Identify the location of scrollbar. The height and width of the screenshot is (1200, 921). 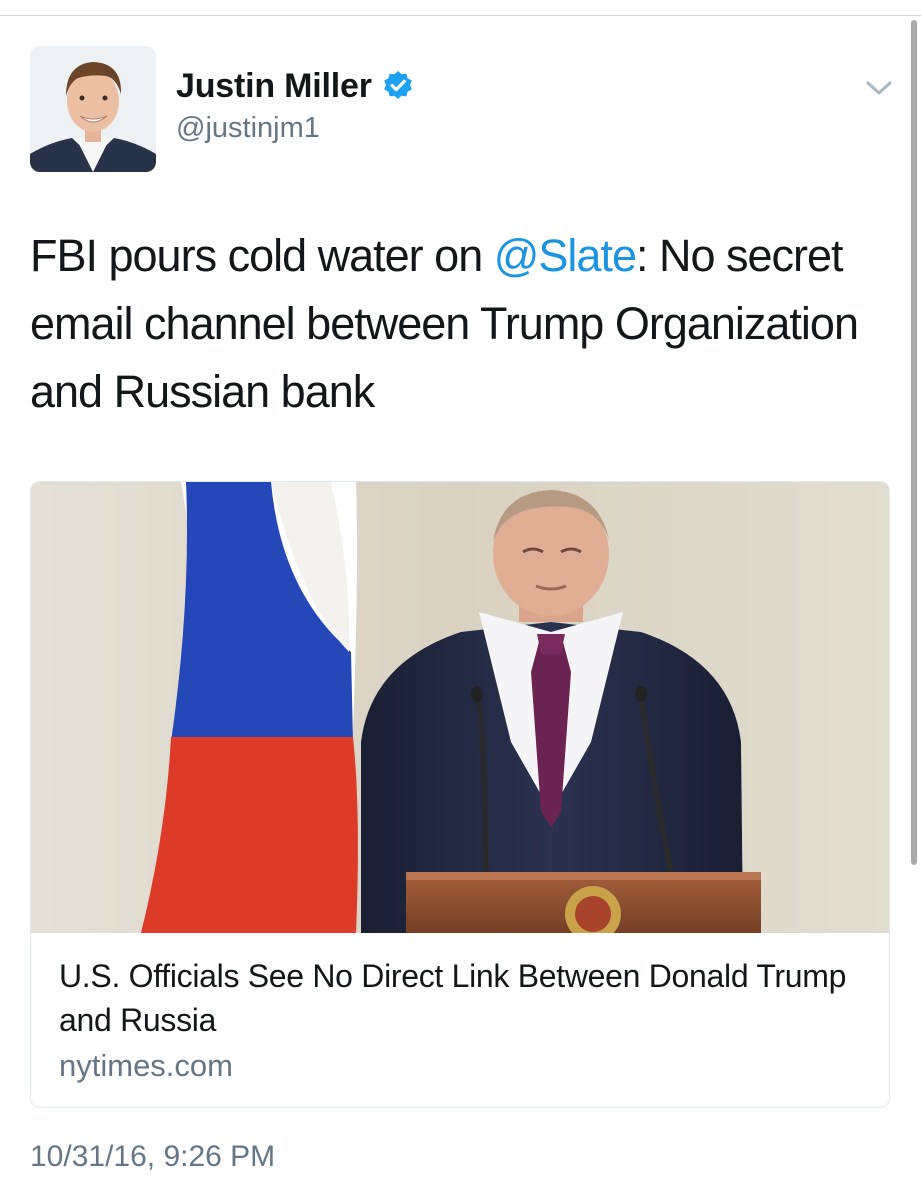
(914, 442).